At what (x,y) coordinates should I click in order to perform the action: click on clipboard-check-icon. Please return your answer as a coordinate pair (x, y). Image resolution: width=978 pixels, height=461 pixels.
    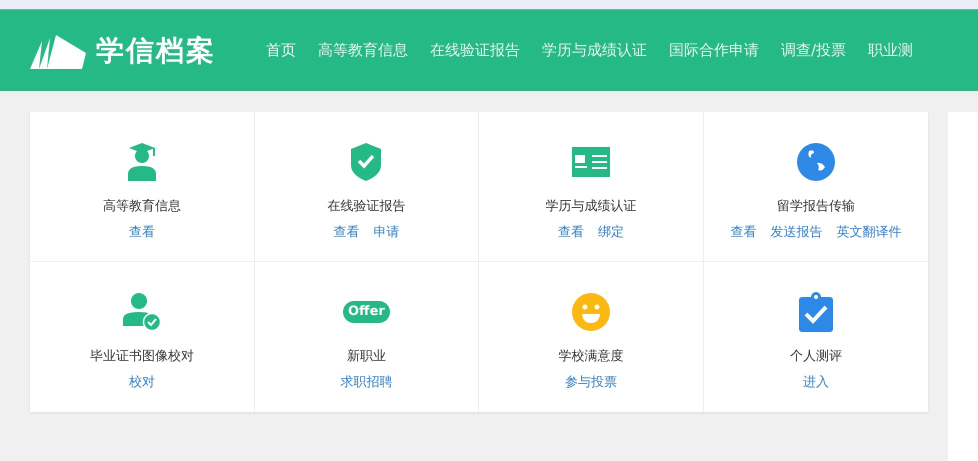
    Looking at the image, I should click on (816, 312).